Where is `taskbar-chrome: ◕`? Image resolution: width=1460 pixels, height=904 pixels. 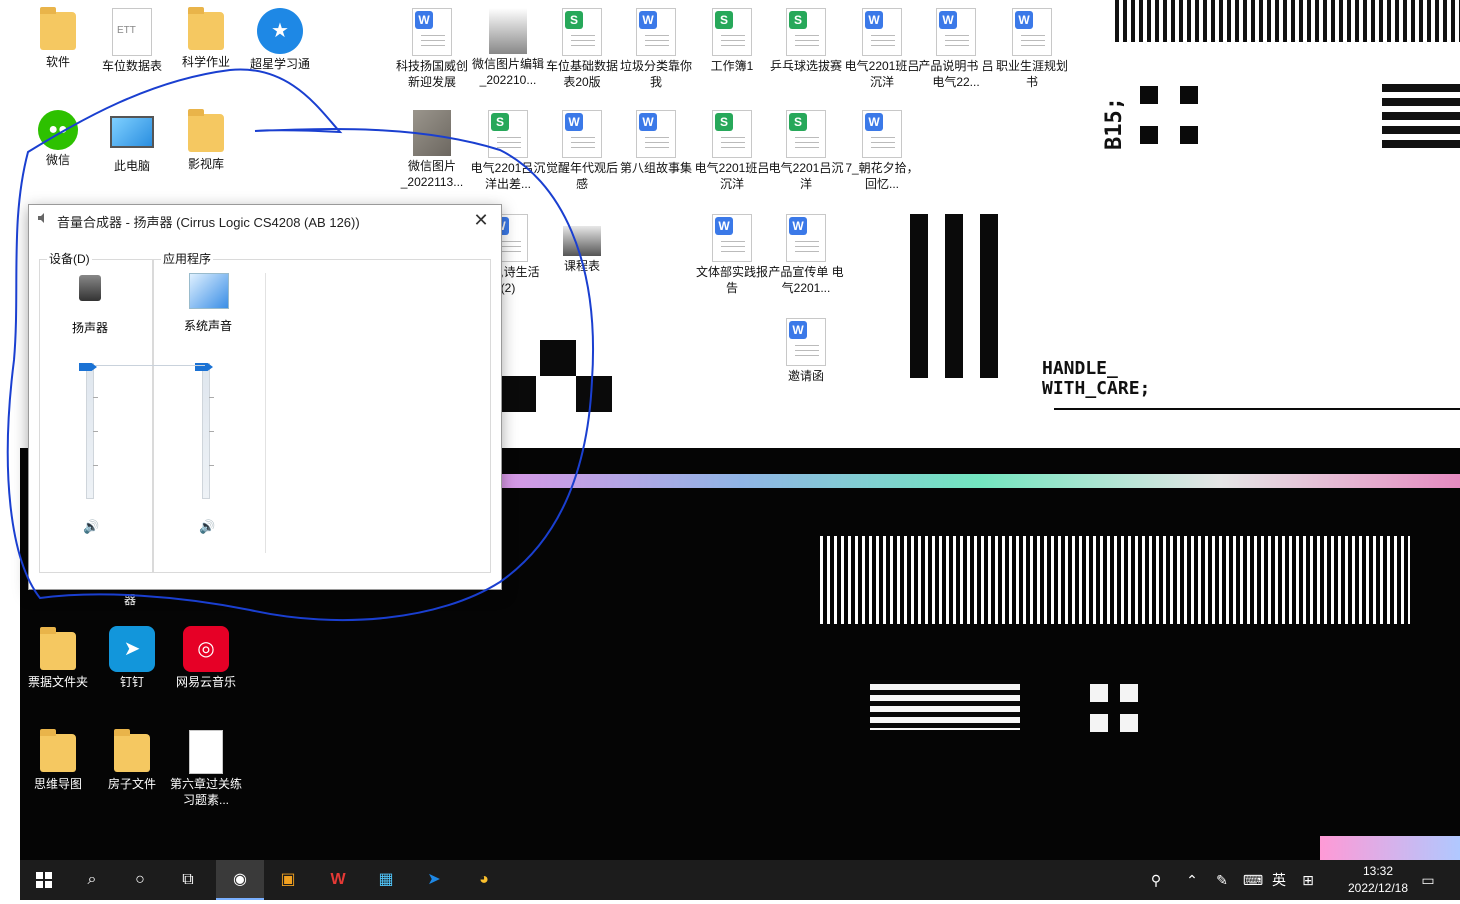 taskbar-chrome: ◕ is located at coordinates (484, 880).